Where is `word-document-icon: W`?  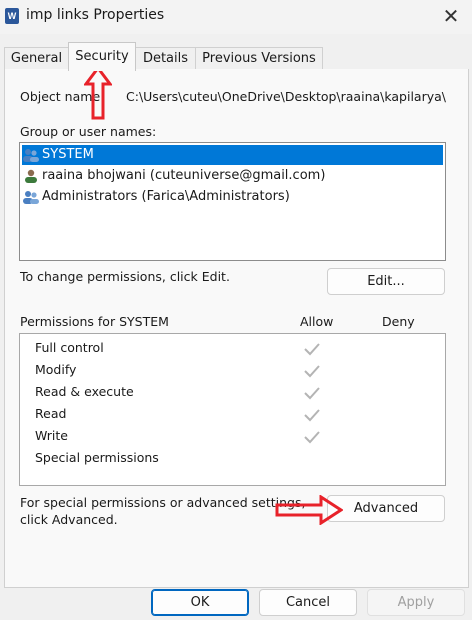 word-document-icon: W is located at coordinates (12, 16).